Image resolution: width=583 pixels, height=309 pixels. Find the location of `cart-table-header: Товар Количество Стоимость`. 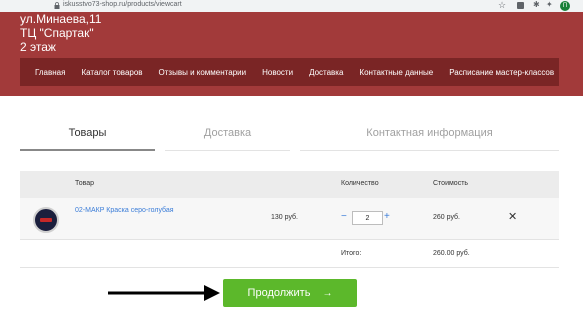

cart-table-header: Товар Количество Стоимость is located at coordinates (289, 184).